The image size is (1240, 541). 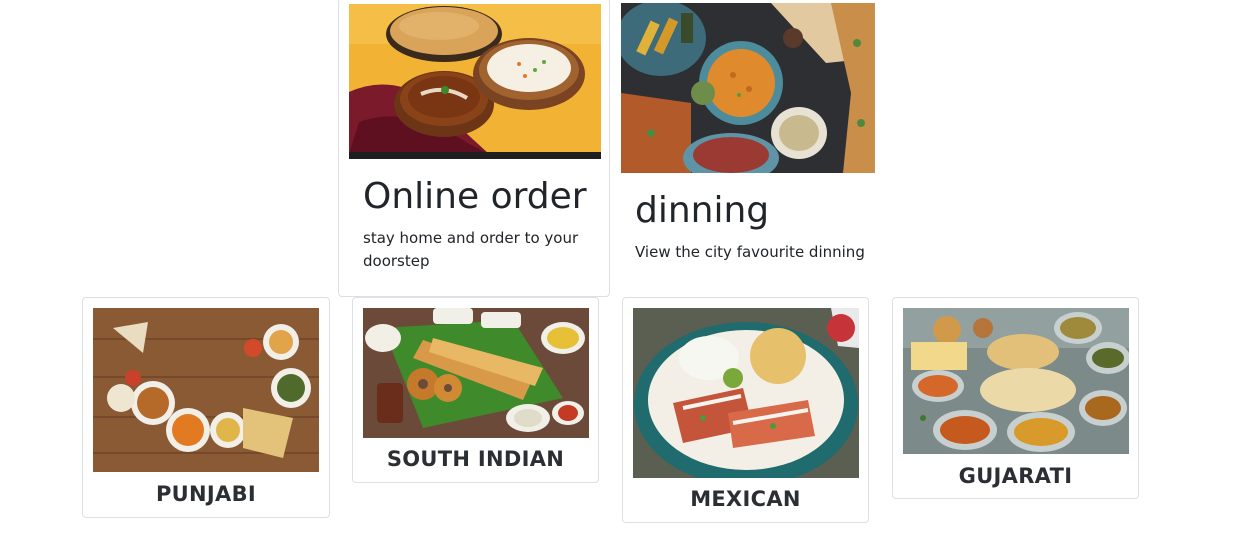 I want to click on cuisine-card-punjabi: PUNJABI, so click(x=206, y=407).